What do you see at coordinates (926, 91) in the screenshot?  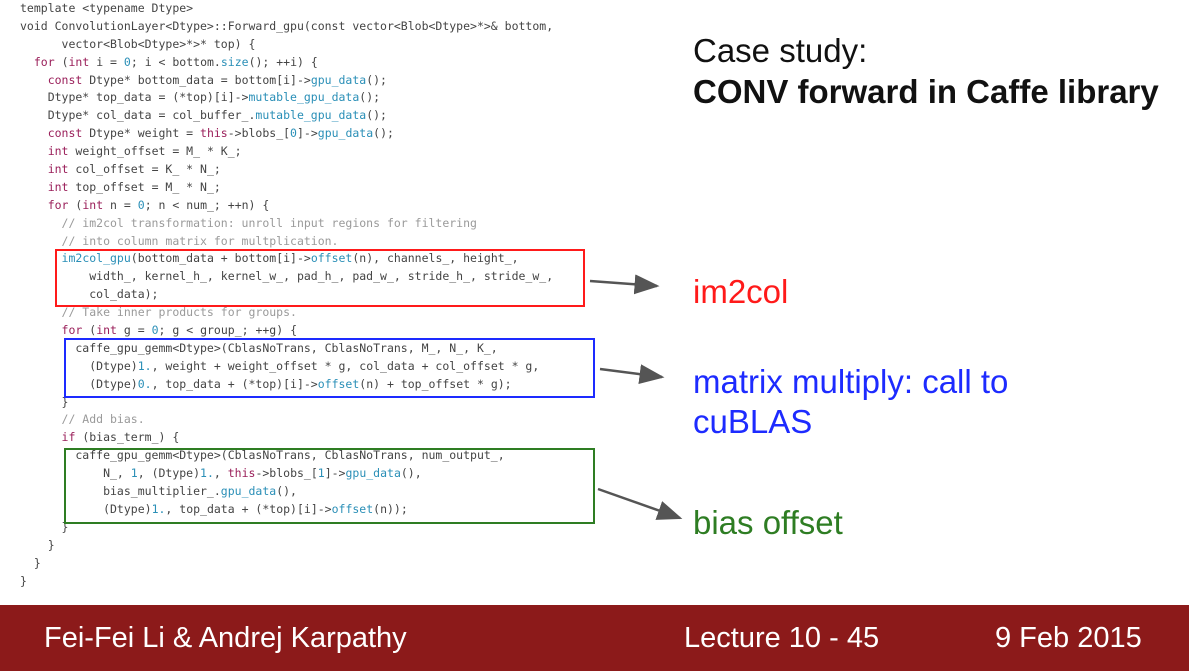 I see `title-line-2: CONV forward in Caffe library` at bounding box center [926, 91].